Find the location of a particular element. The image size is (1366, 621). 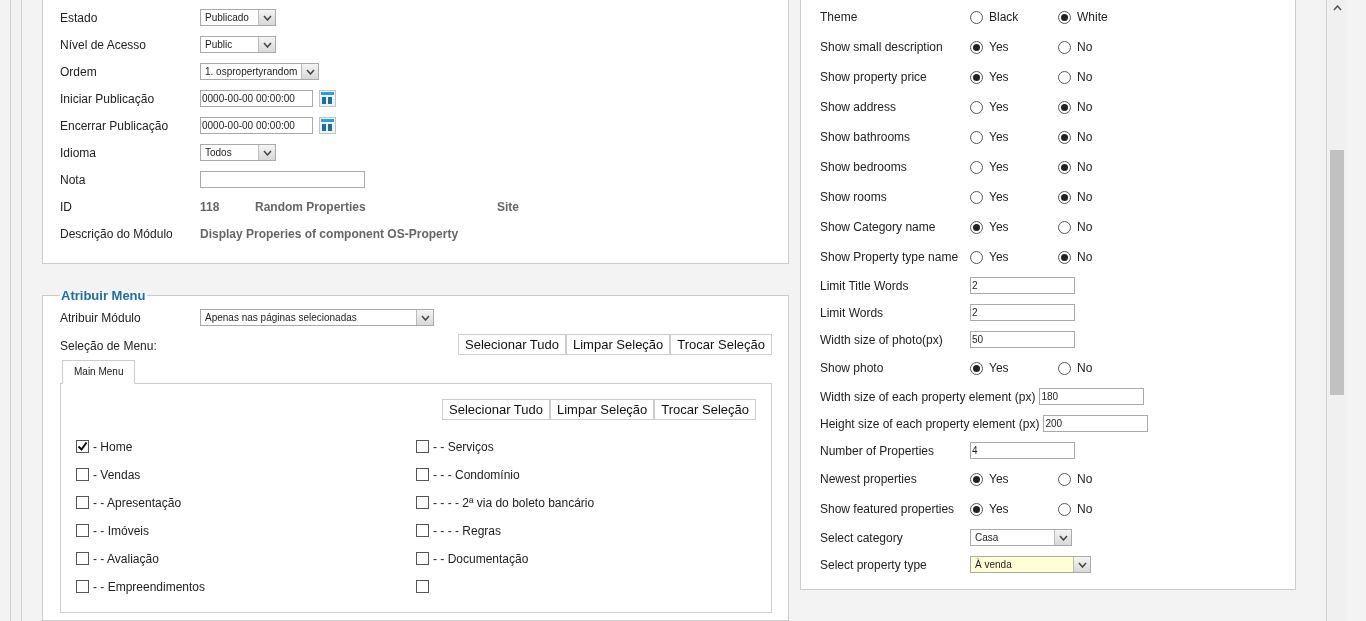

field-label: Show rooms is located at coordinates (854, 197).